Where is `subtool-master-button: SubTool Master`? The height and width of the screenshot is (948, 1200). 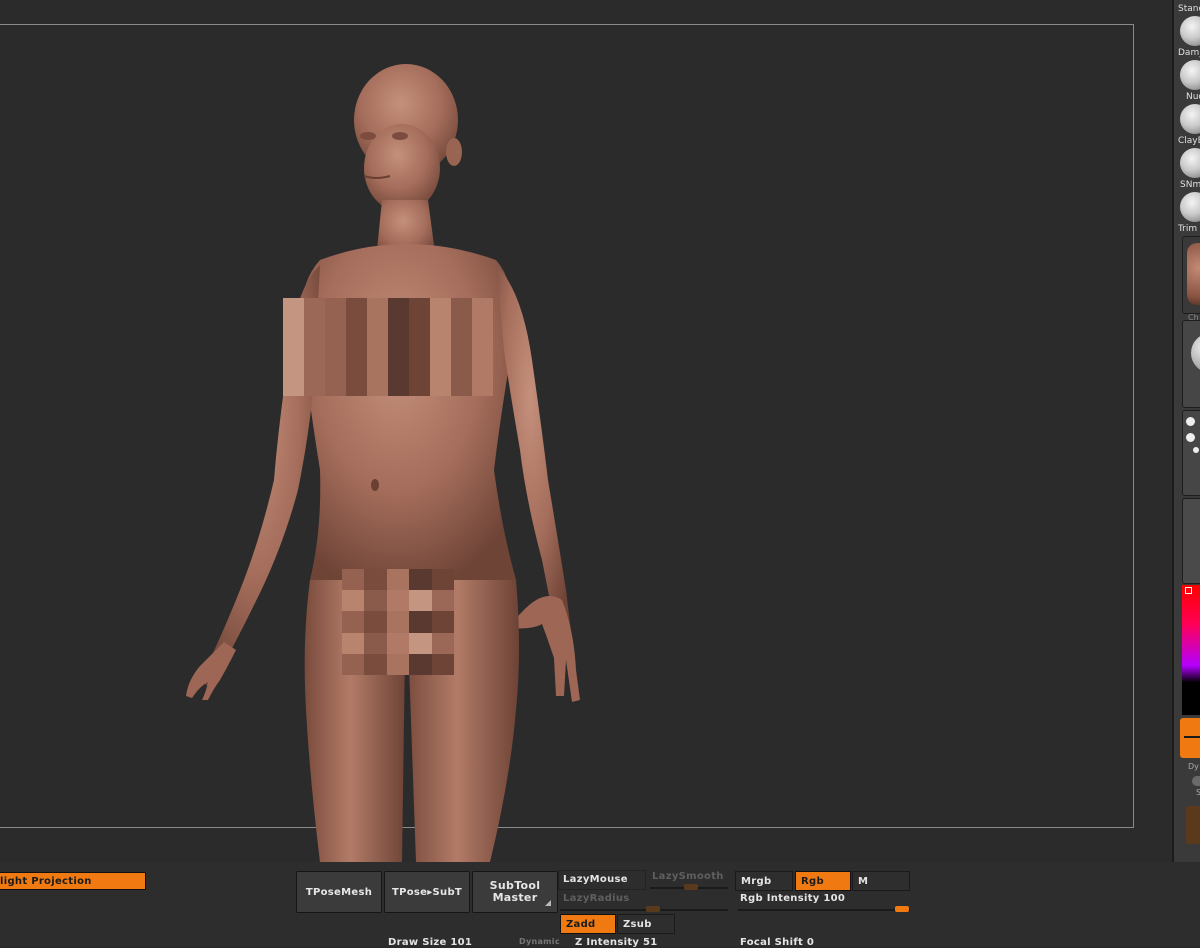
subtool-master-button: SubTool Master is located at coordinates (515, 892).